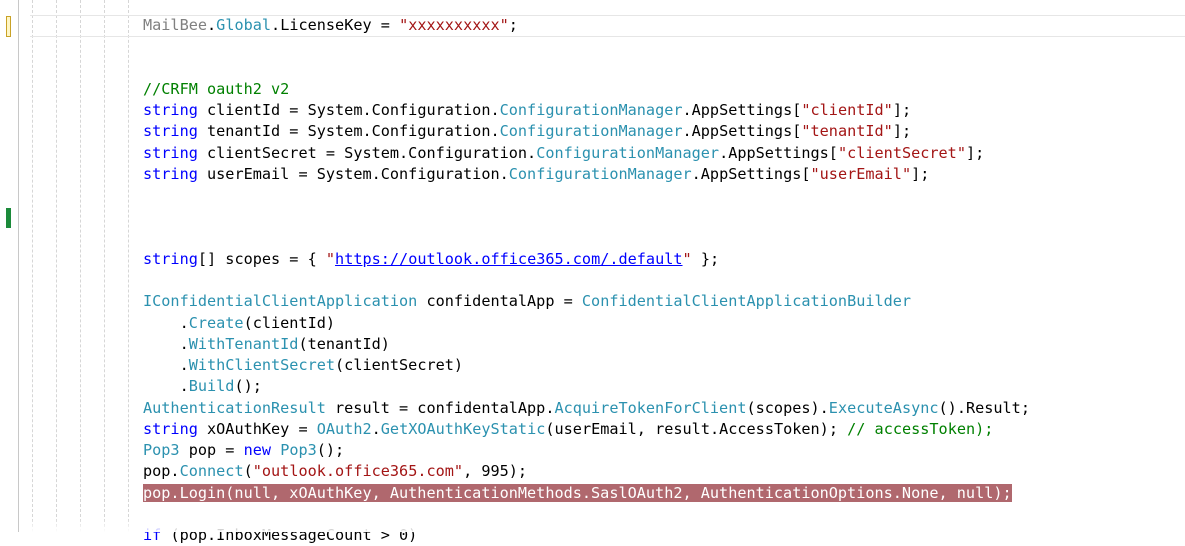 Image resolution: width=1185 pixels, height=546 pixels. I want to click on code-token-faded: MailBee, so click(175, 25).